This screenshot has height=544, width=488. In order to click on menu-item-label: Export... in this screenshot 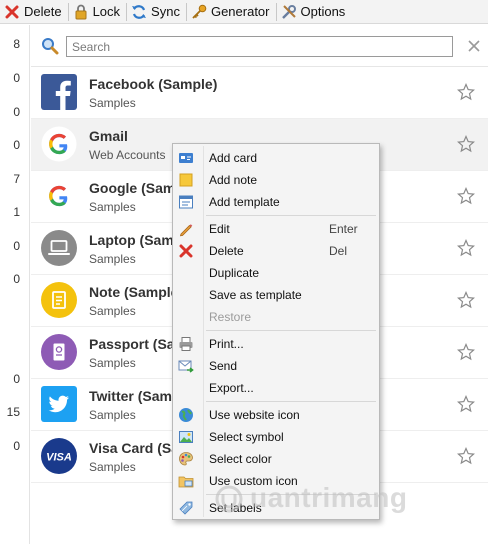, I will do `click(231, 388)`.